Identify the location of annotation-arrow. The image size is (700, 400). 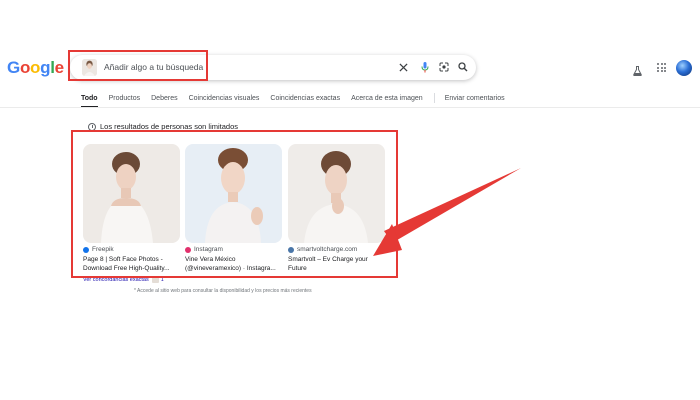
(447, 212).